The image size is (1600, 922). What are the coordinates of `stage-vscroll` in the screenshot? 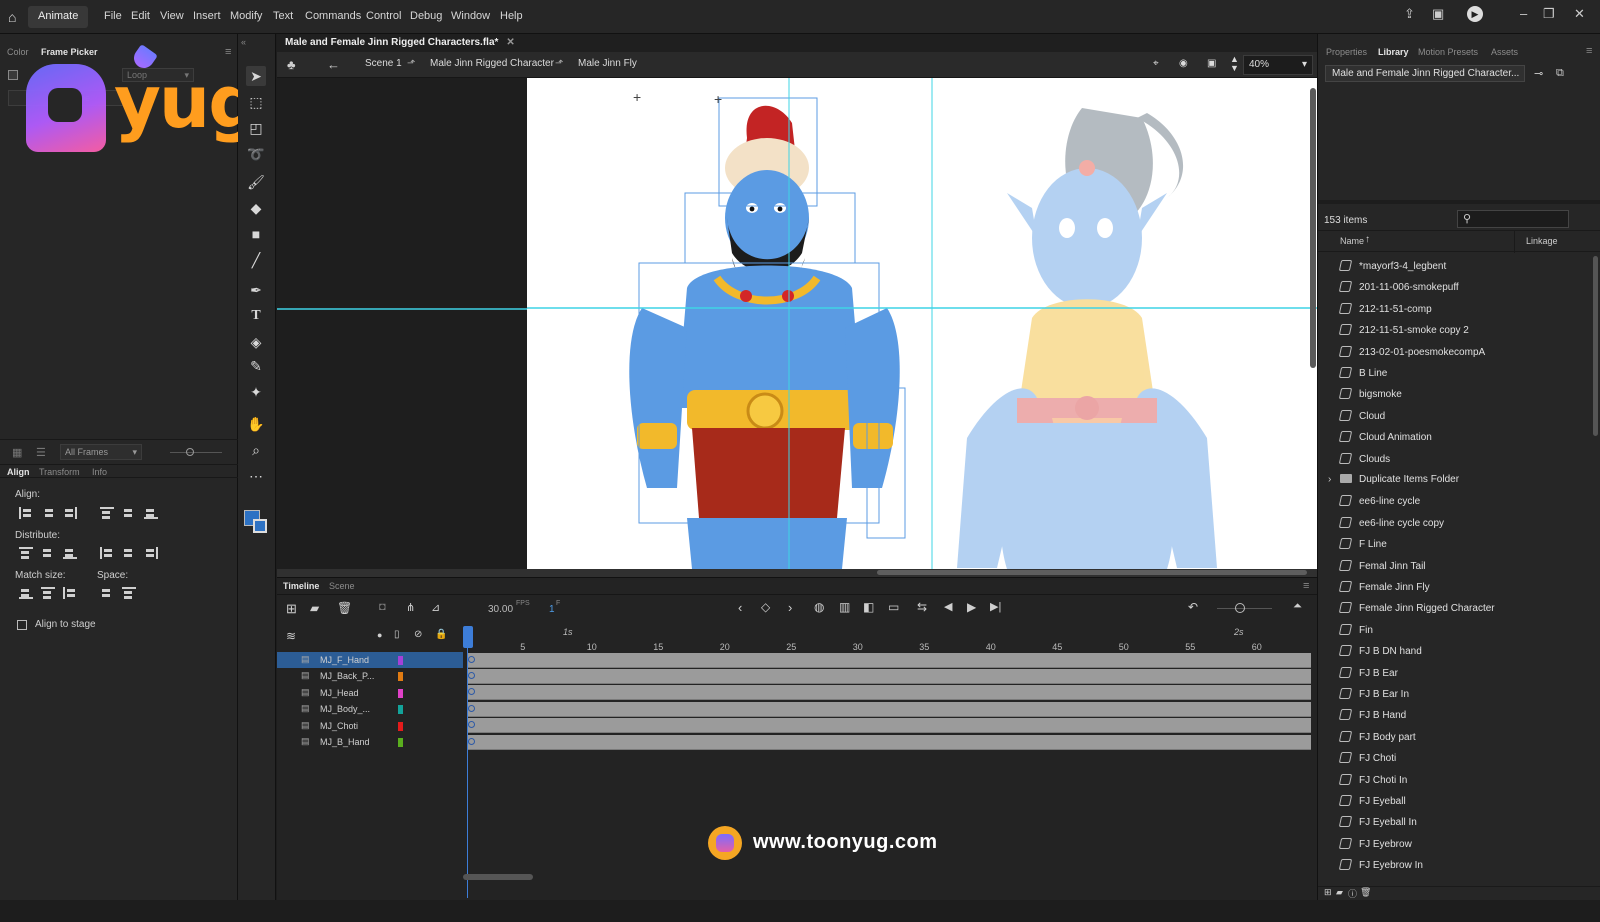 It's located at (1313, 228).